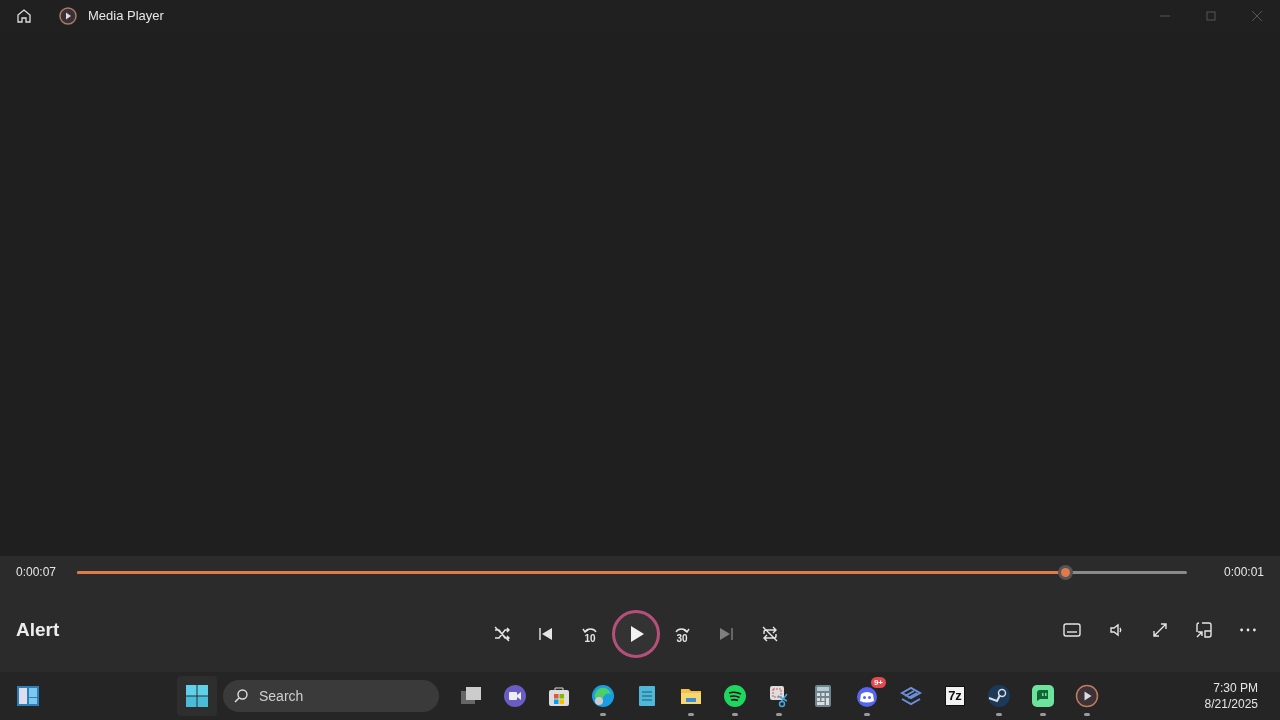 Image resolution: width=1280 pixels, height=720 pixels. I want to click on repeat-off-icon, so click(770, 634).